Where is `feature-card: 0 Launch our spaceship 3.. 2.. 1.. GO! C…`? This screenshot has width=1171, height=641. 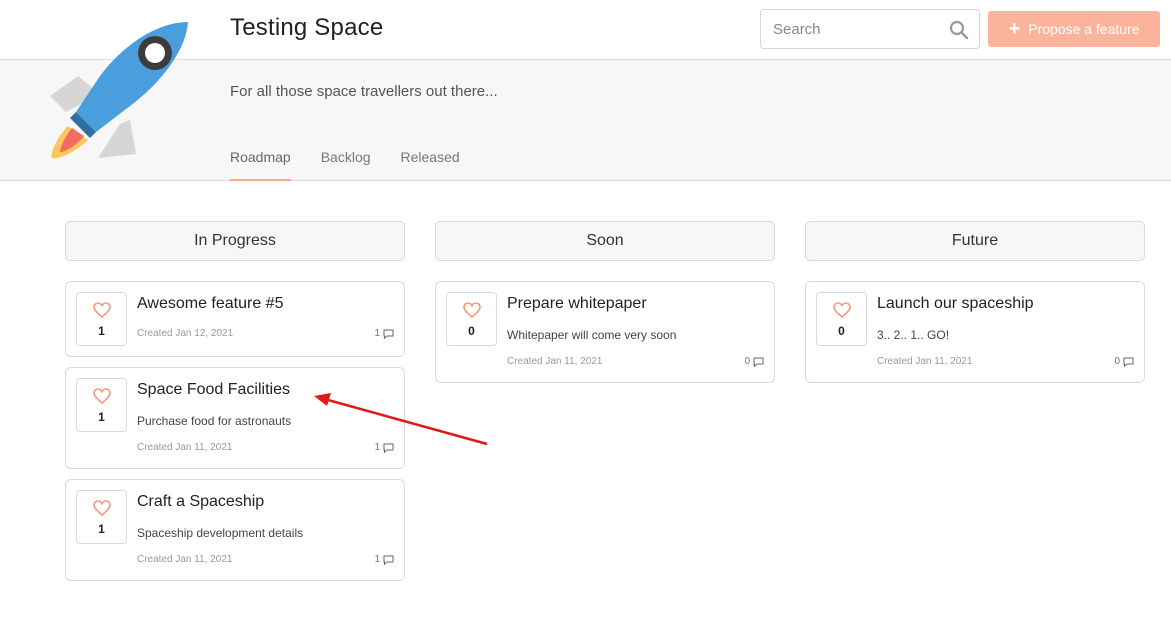 feature-card: 0 Launch our spaceship 3.. 2.. 1.. GO! C… is located at coordinates (975, 332).